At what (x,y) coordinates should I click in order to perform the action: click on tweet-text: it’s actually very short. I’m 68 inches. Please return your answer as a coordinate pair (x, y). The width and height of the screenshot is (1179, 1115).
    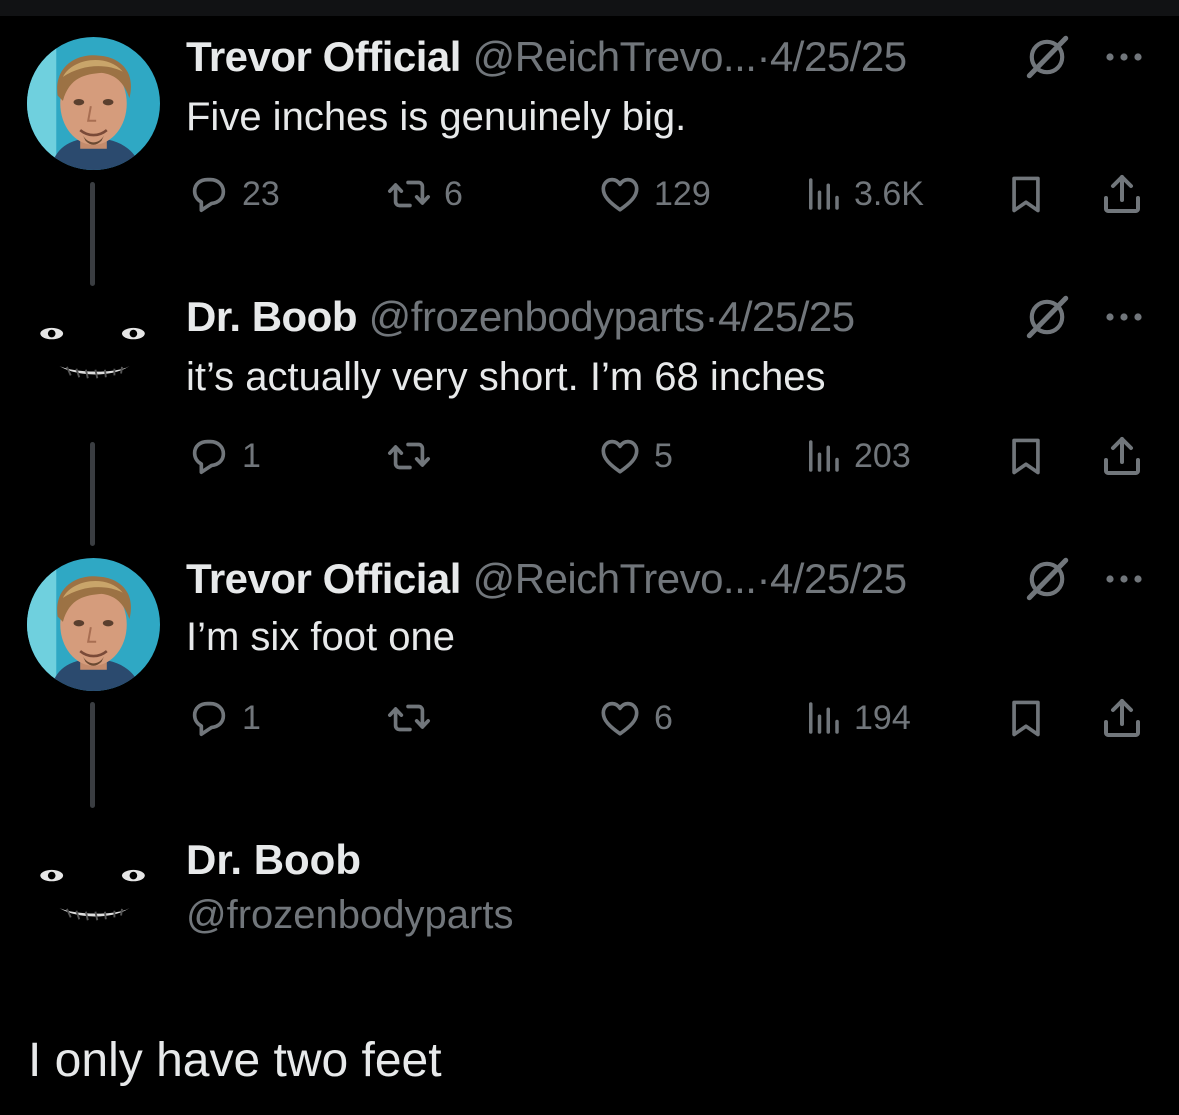
    Looking at the image, I should click on (506, 377).